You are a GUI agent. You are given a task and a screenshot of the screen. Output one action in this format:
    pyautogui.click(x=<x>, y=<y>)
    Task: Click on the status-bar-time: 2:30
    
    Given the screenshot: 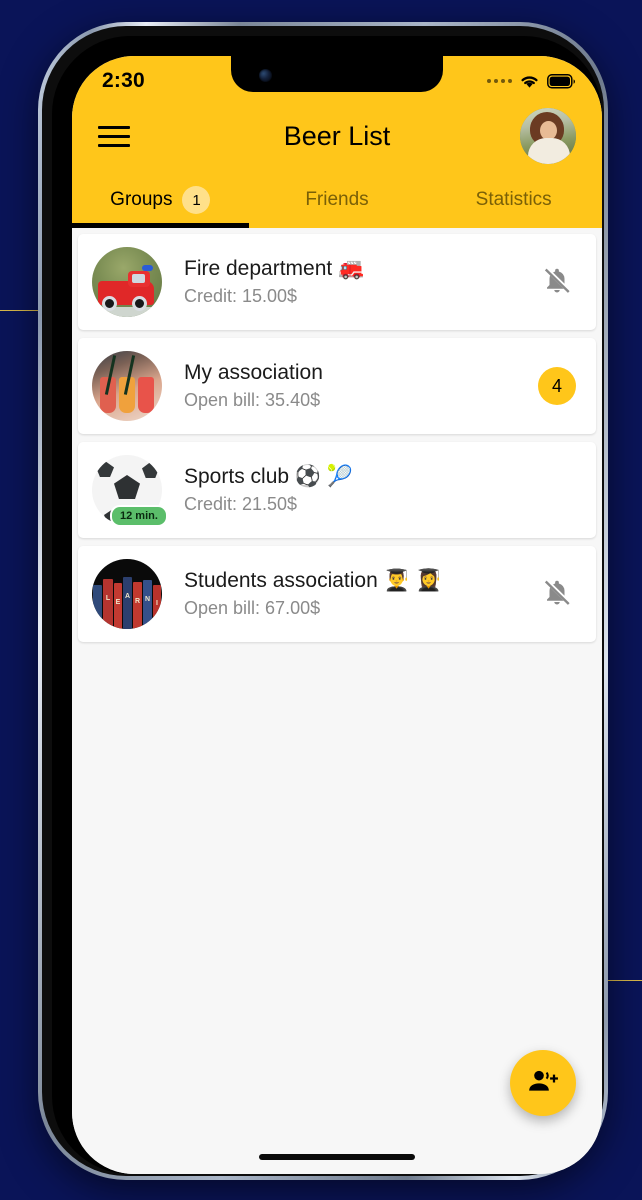 What is the action you would take?
    pyautogui.click(x=123, y=80)
    